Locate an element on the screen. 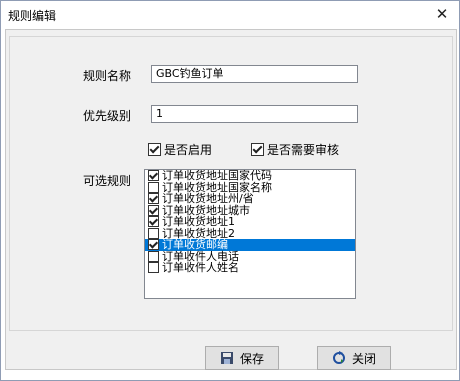  enabled-label: 是否启用 is located at coordinates (188, 150).